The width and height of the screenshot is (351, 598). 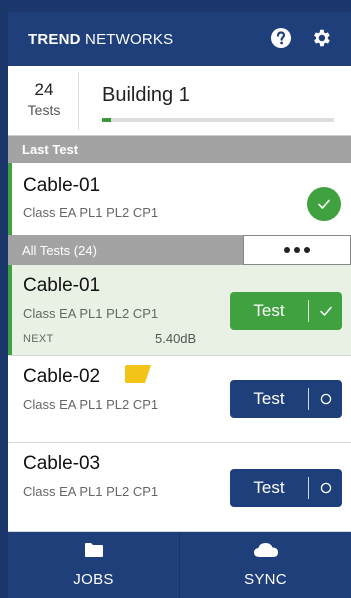 I want to click on progress-fill, so click(x=107, y=120).